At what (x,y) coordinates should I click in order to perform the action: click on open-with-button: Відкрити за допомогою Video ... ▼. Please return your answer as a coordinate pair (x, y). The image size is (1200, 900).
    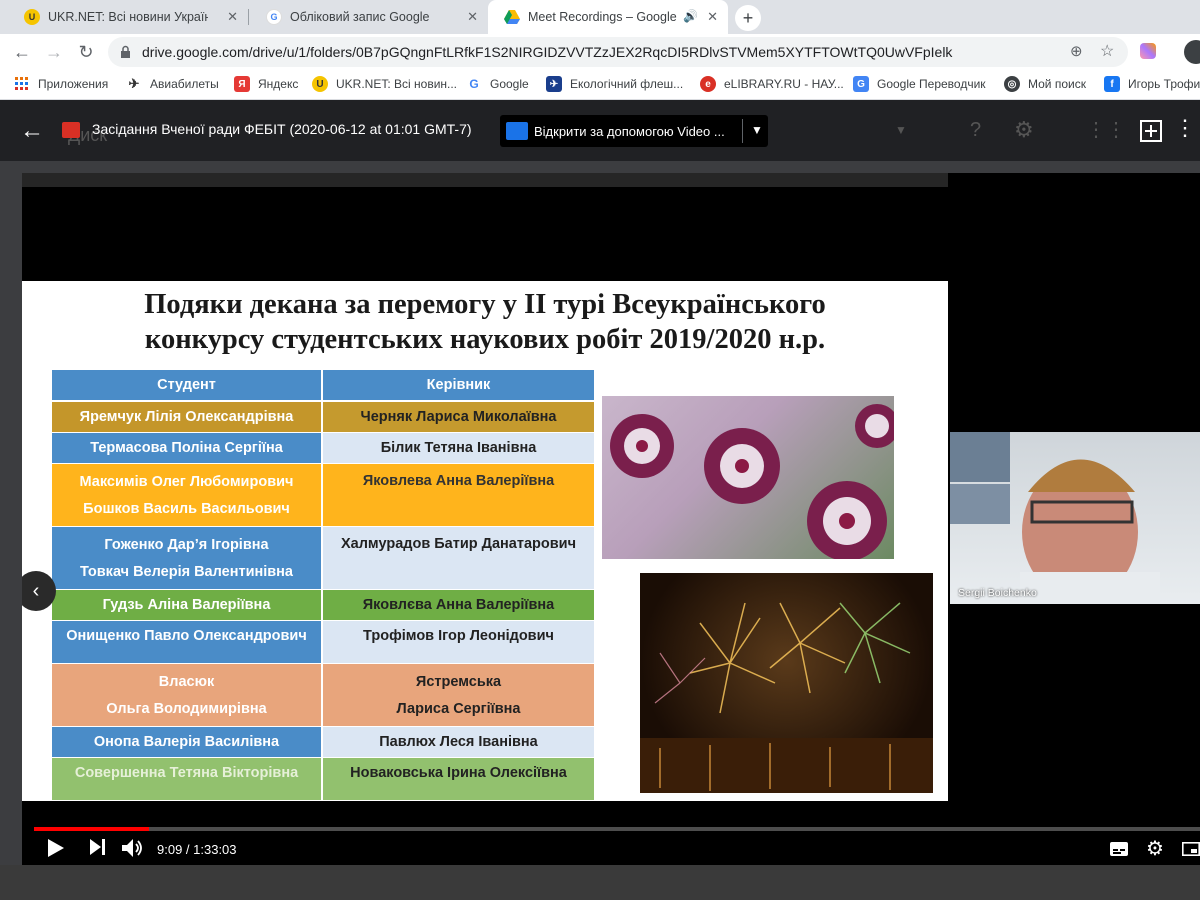
    Looking at the image, I should click on (634, 131).